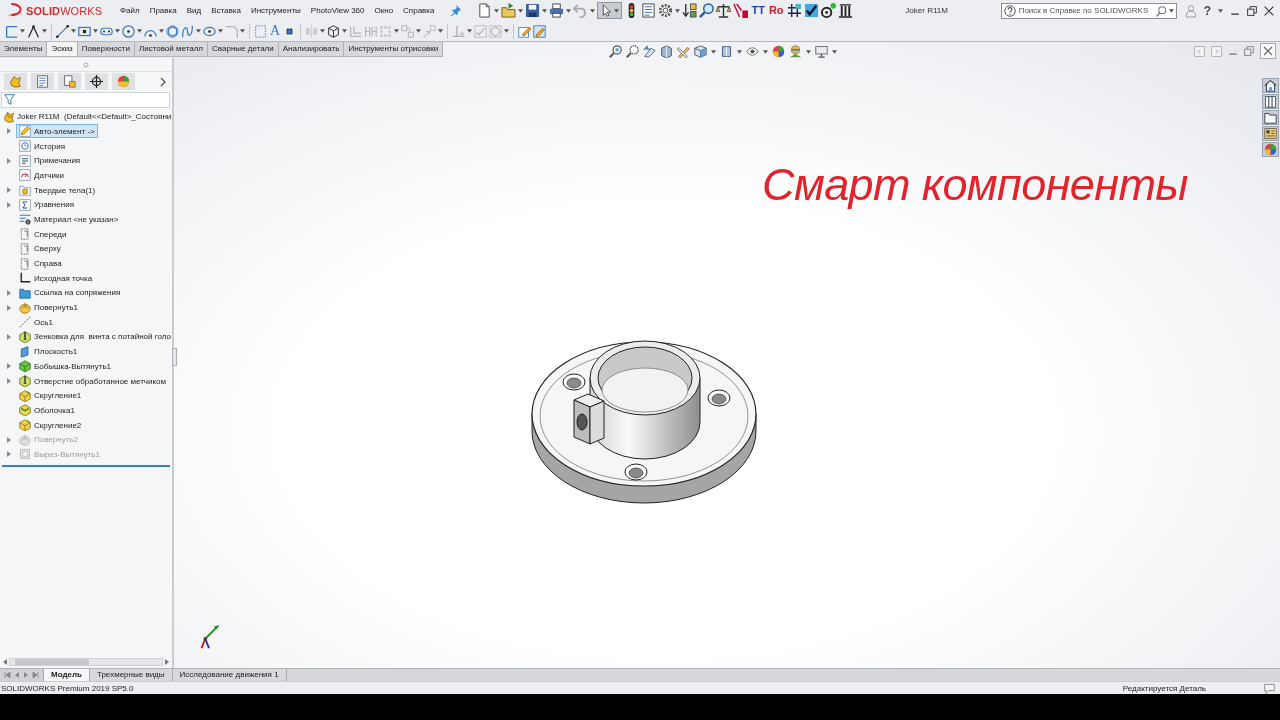 The width and height of the screenshot is (1280, 720). I want to click on help-button: ?, so click(1207, 10).